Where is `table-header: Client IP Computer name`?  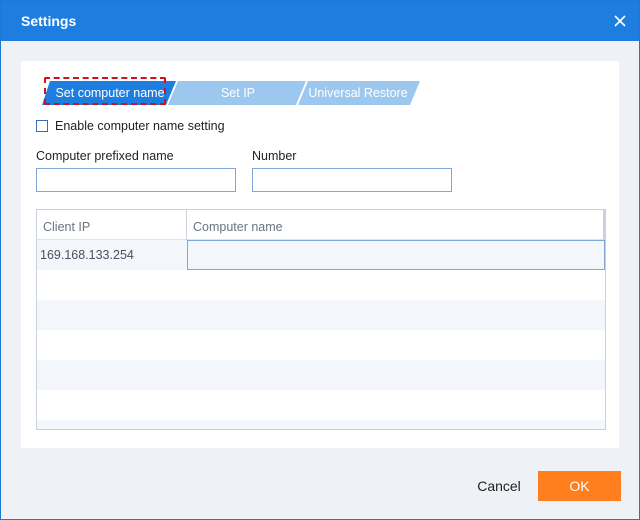
table-header: Client IP Computer name is located at coordinates (321, 225).